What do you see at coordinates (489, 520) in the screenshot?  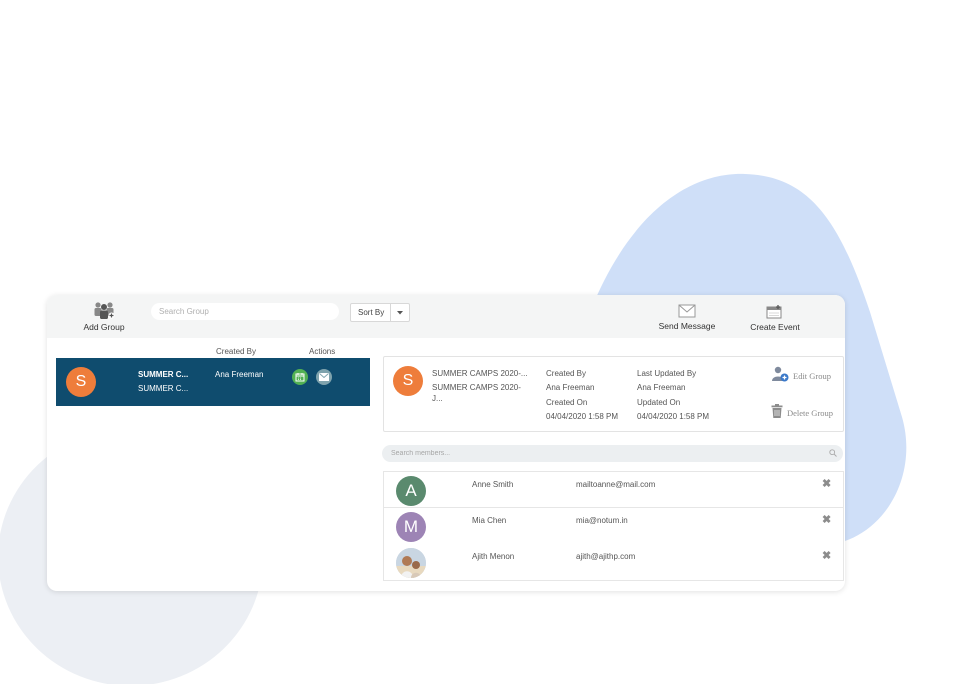 I see `member-name: Mia Chen` at bounding box center [489, 520].